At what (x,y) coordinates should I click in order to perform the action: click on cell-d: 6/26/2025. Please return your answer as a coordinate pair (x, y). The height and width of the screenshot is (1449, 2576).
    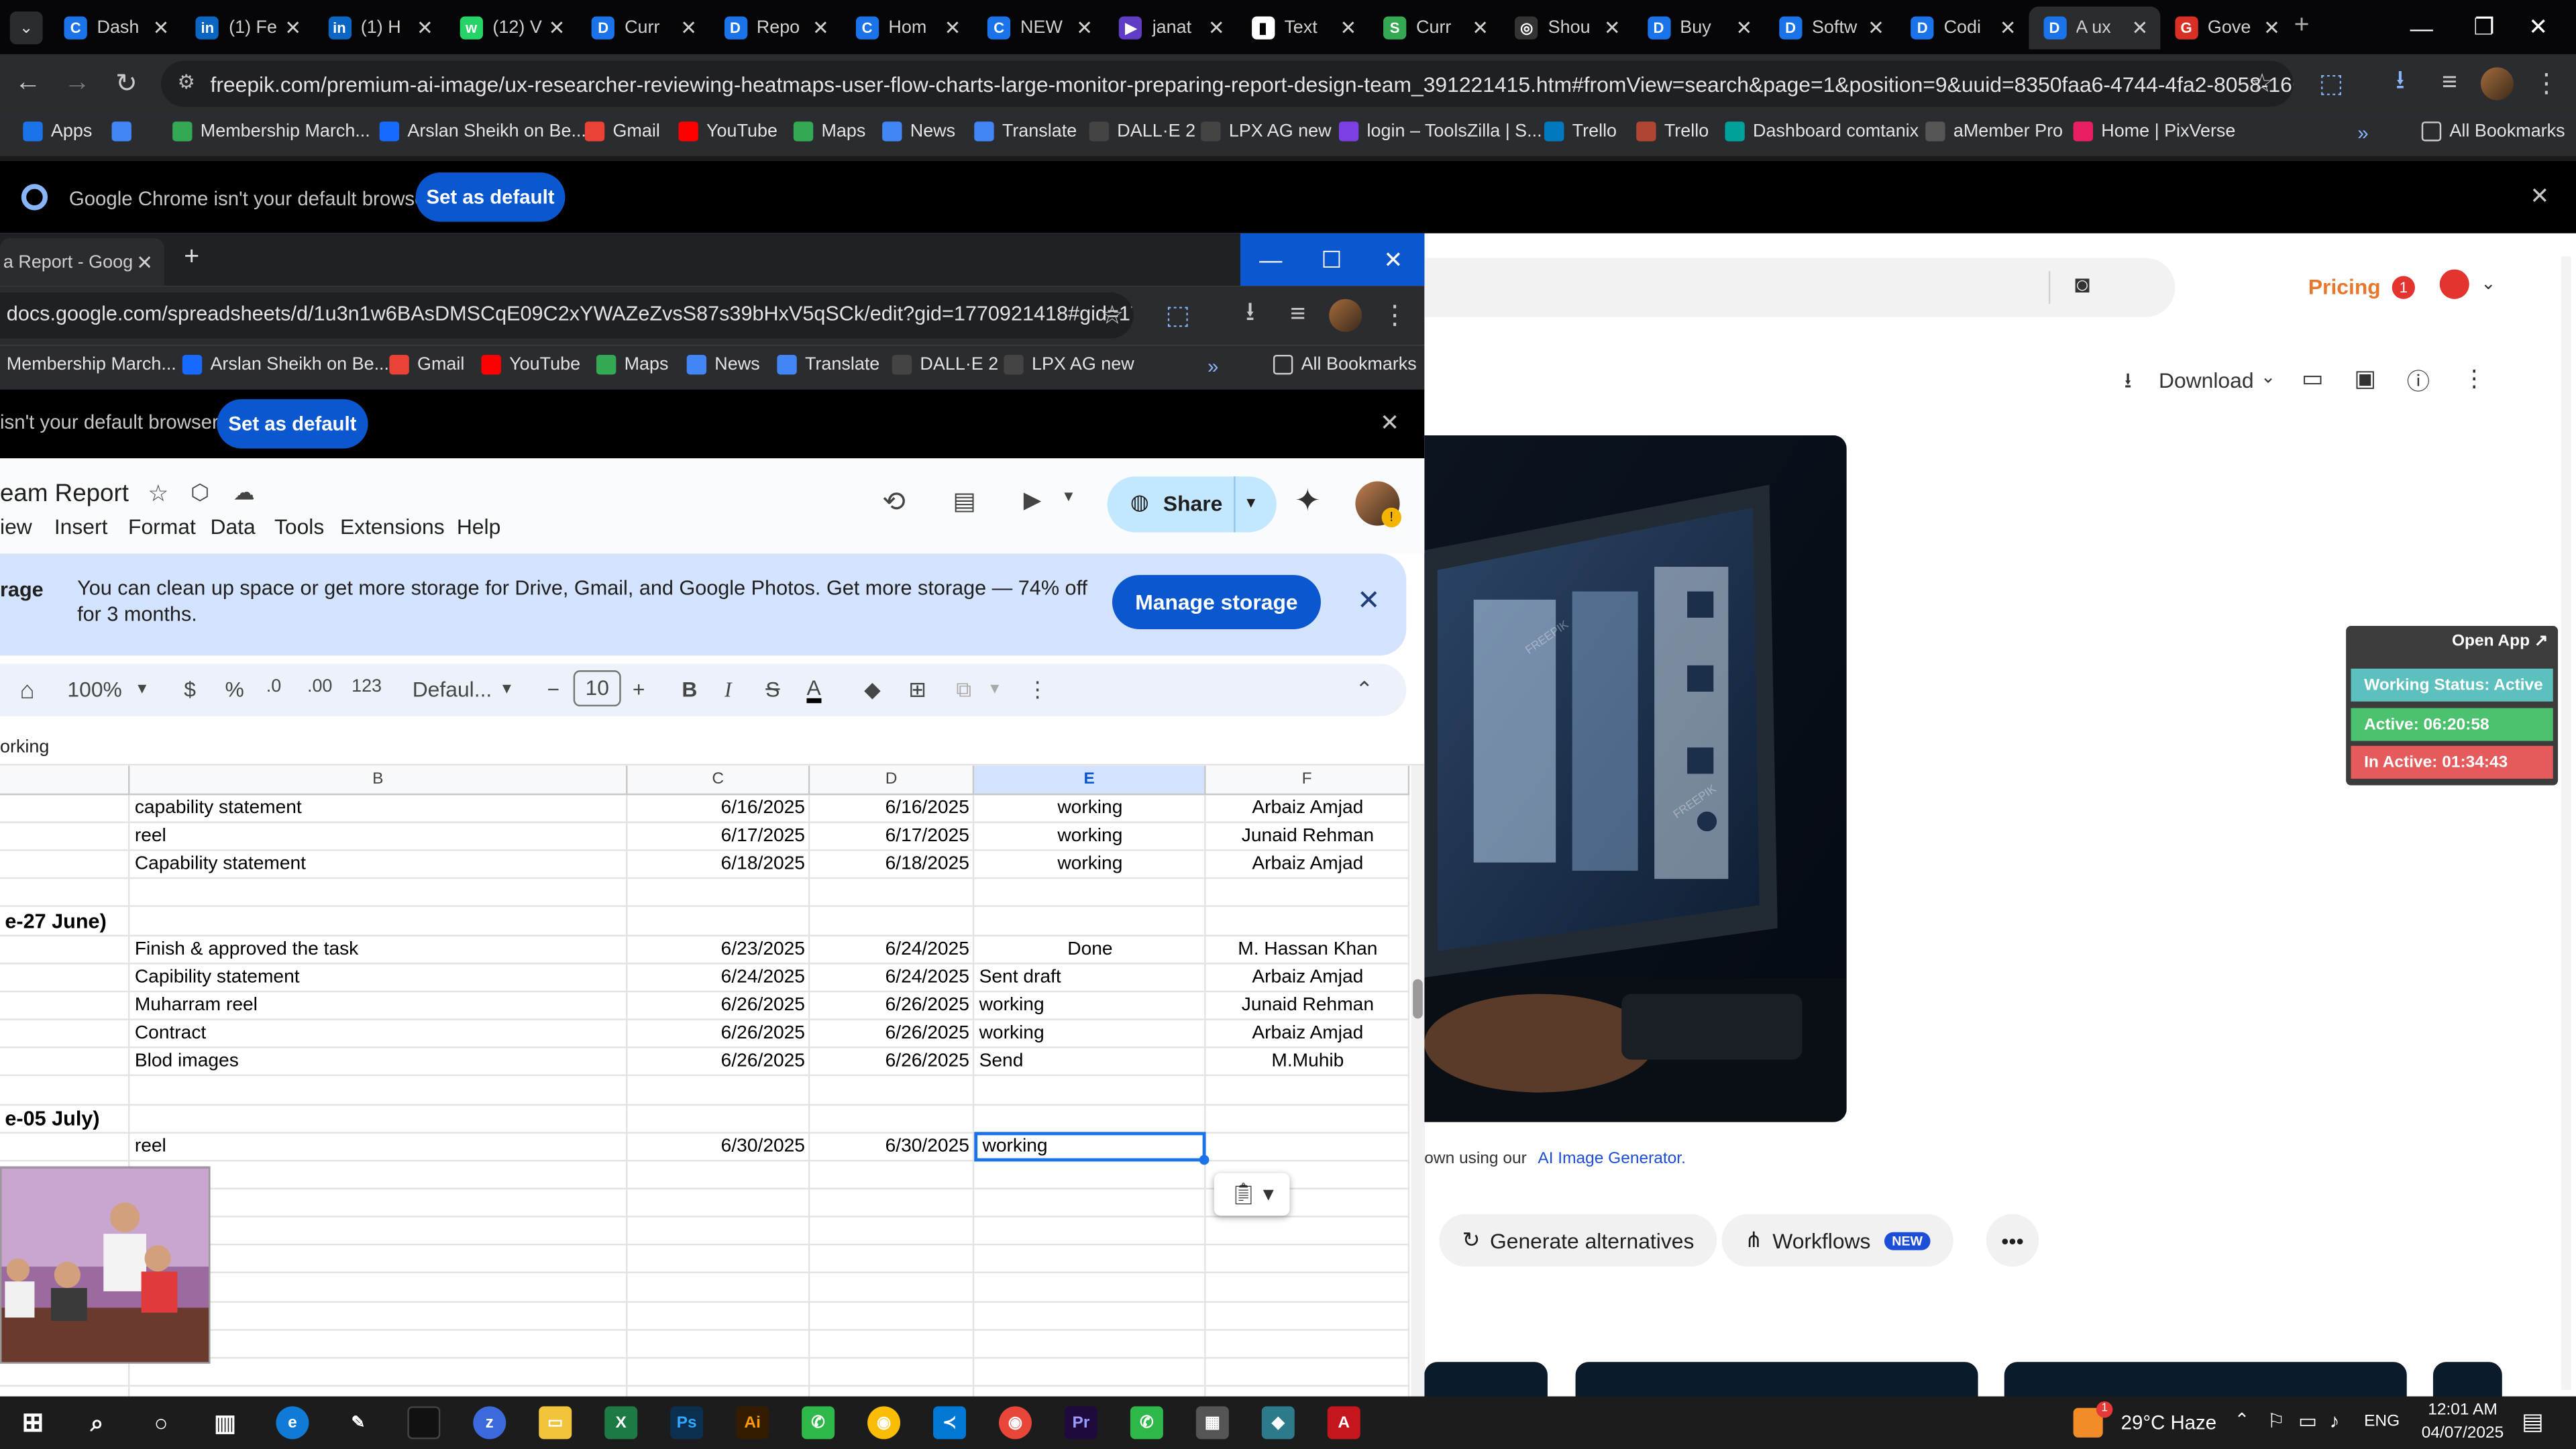
    Looking at the image, I should click on (892, 1034).